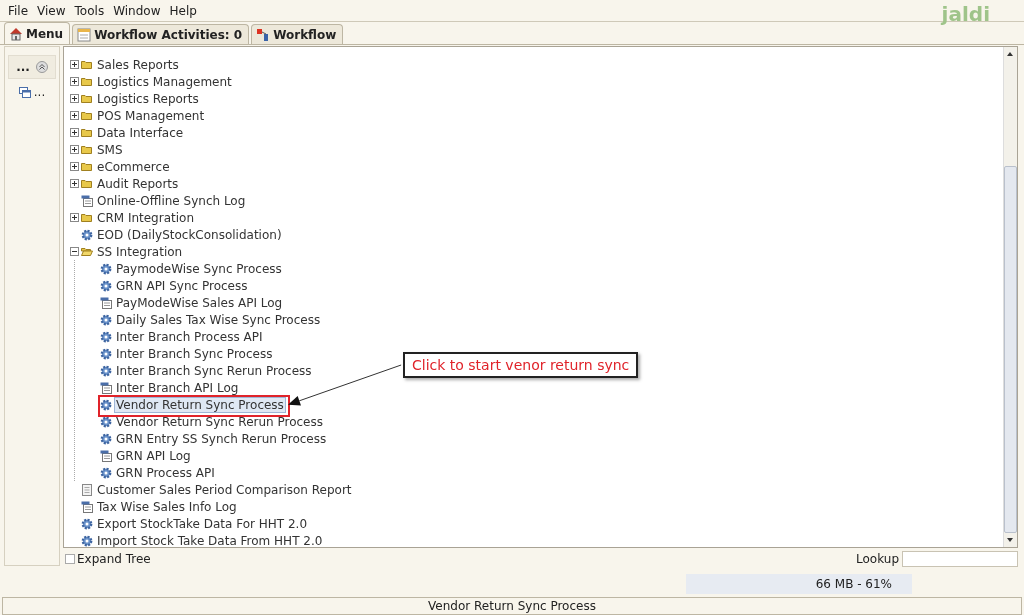 This screenshot has height=615, width=1024. I want to click on tree-item: Export StockTake Data For HHT 2.0, so click(202, 523).